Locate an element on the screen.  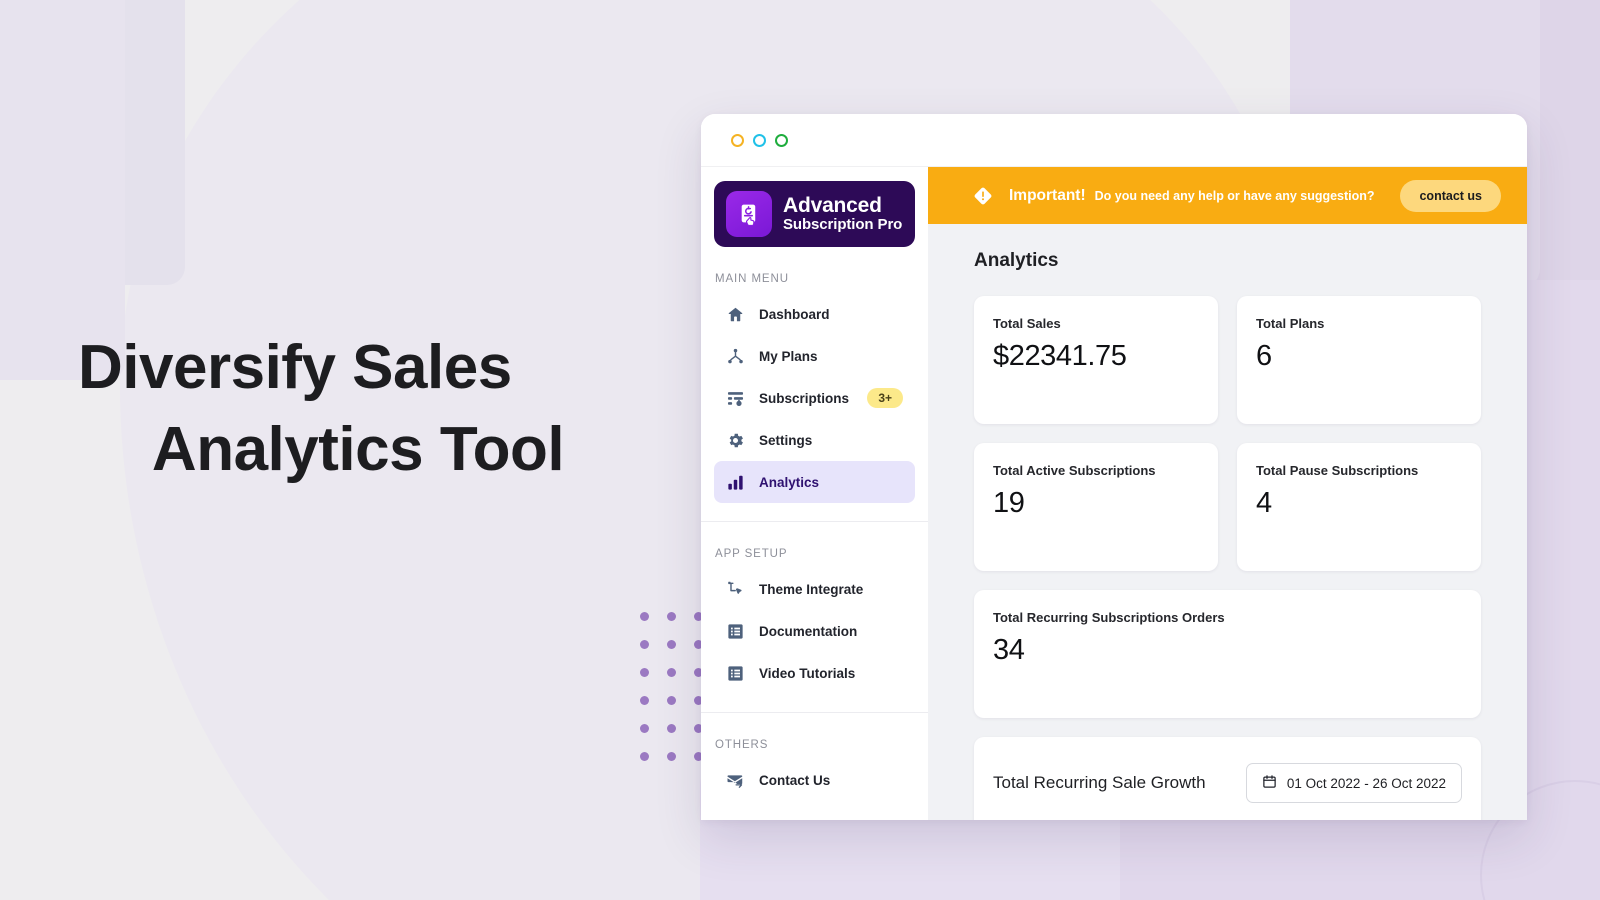
alert-diamond-icon is located at coordinates (983, 196).